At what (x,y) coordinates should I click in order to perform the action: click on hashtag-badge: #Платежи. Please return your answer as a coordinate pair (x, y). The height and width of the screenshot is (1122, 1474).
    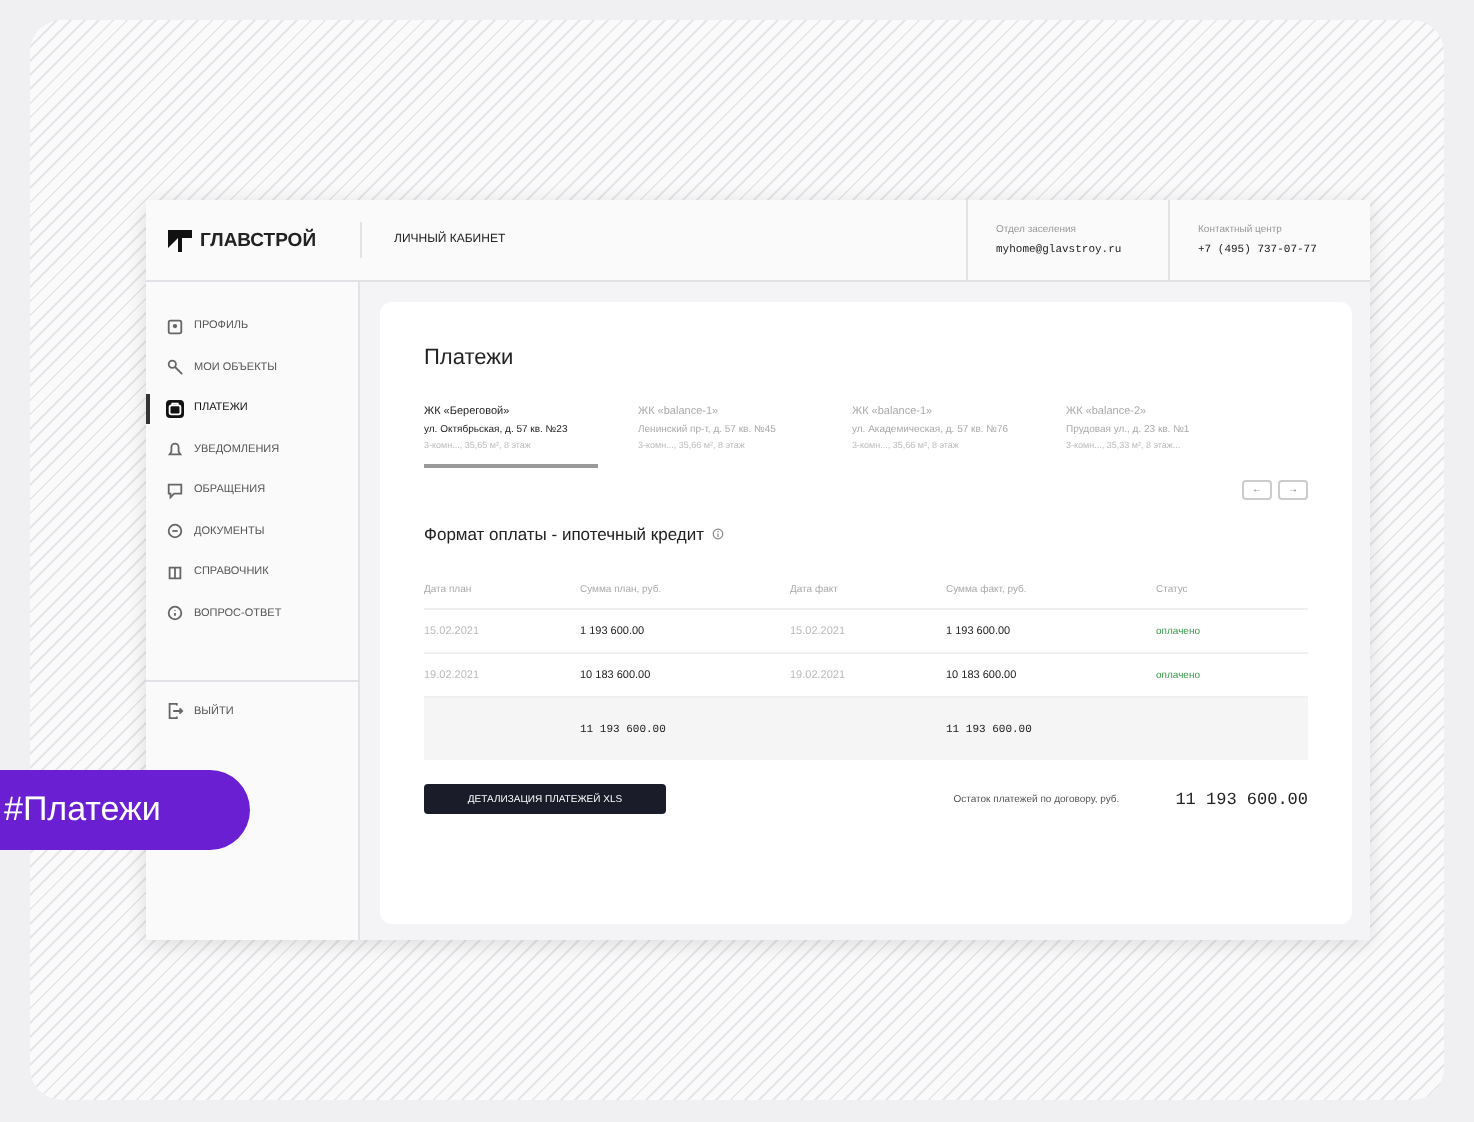
    Looking at the image, I should click on (125, 810).